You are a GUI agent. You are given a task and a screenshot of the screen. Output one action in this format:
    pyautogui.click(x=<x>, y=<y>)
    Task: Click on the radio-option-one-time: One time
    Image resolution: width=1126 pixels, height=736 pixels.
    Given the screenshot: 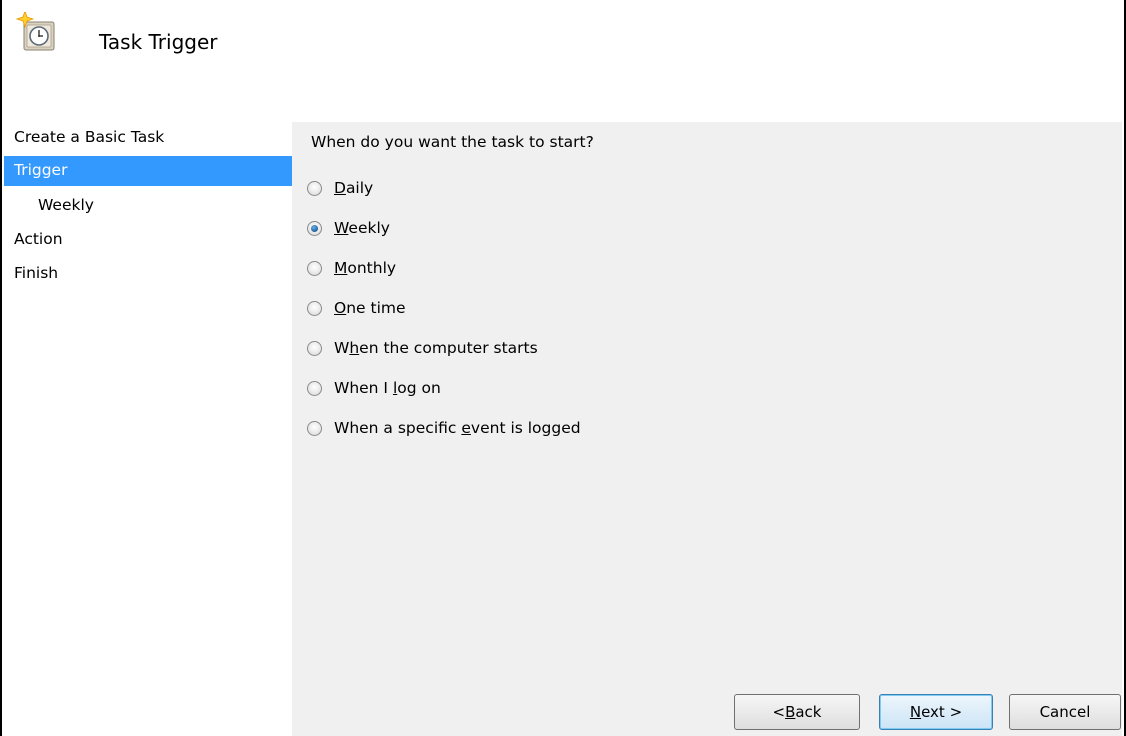 What is the action you would take?
    pyautogui.click(x=356, y=308)
    